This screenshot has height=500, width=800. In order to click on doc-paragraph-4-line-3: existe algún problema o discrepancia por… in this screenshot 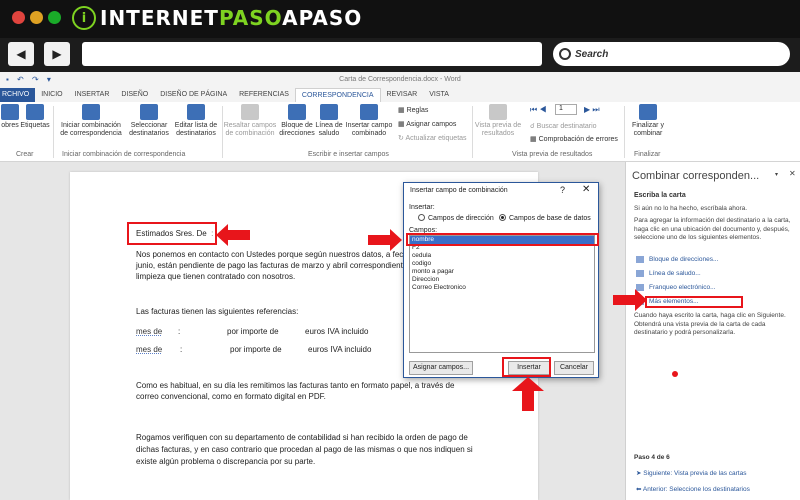, I will do `click(226, 461)`.